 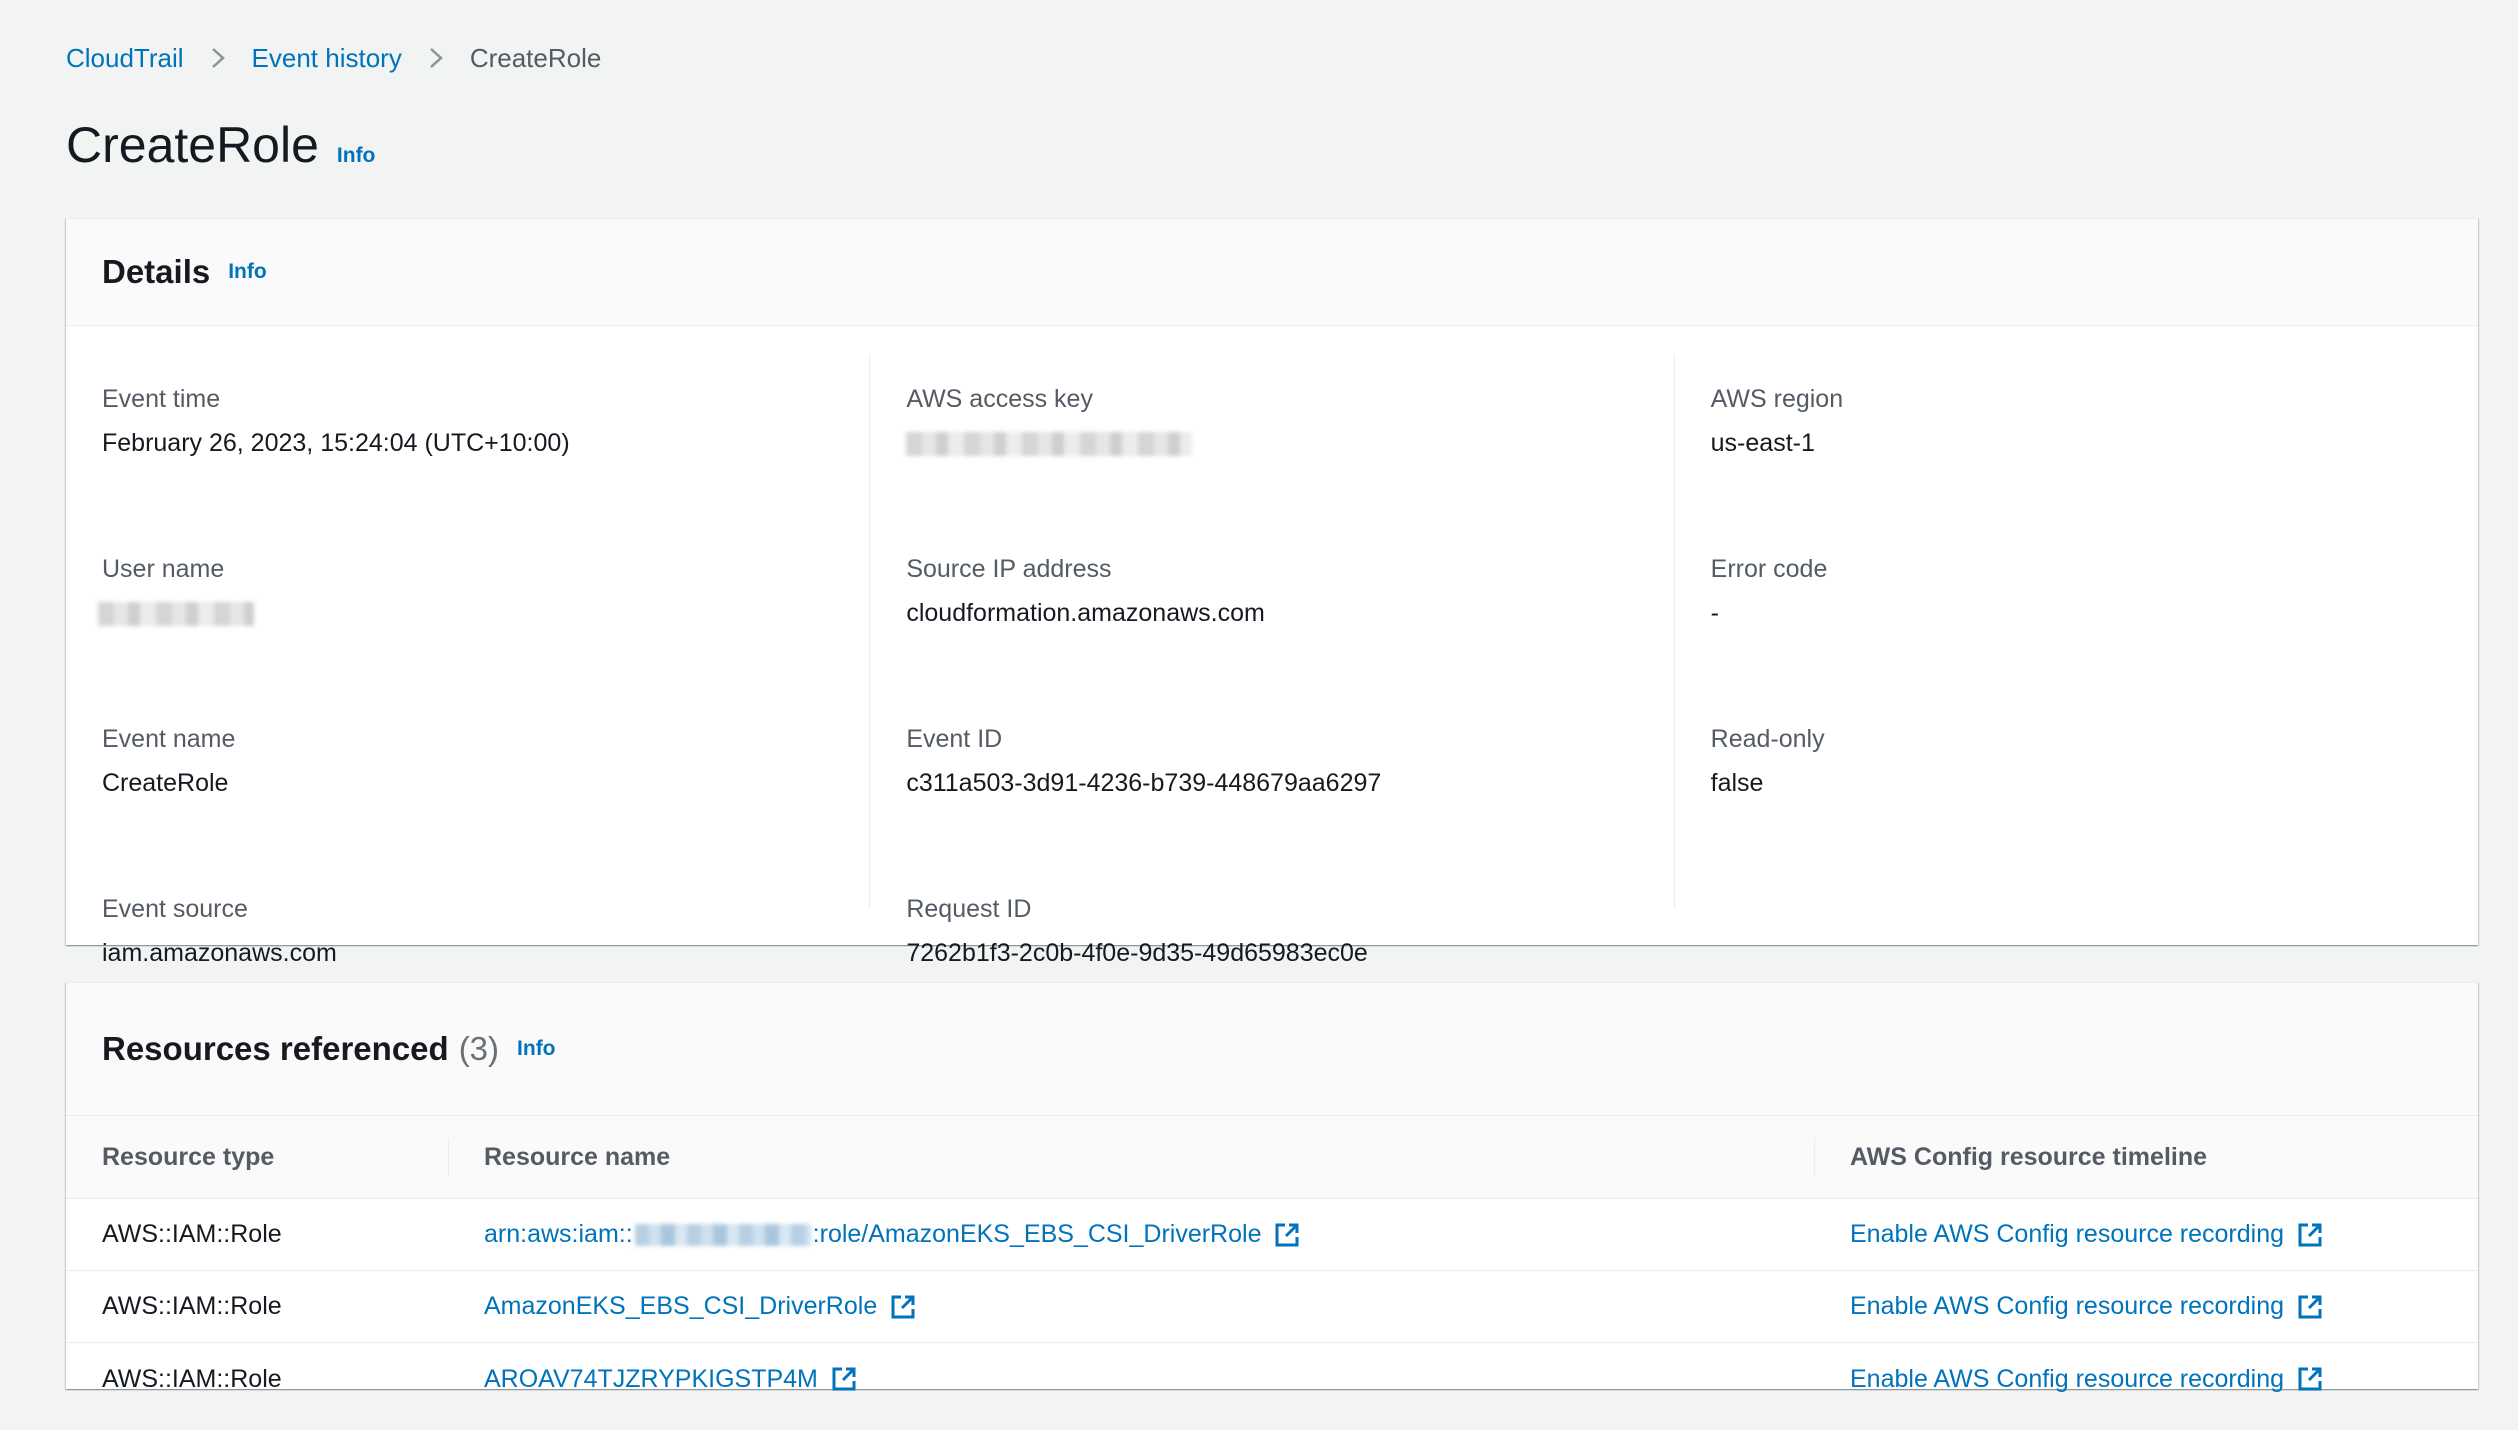 I want to click on field-value: us-east-1, so click(x=1762, y=443).